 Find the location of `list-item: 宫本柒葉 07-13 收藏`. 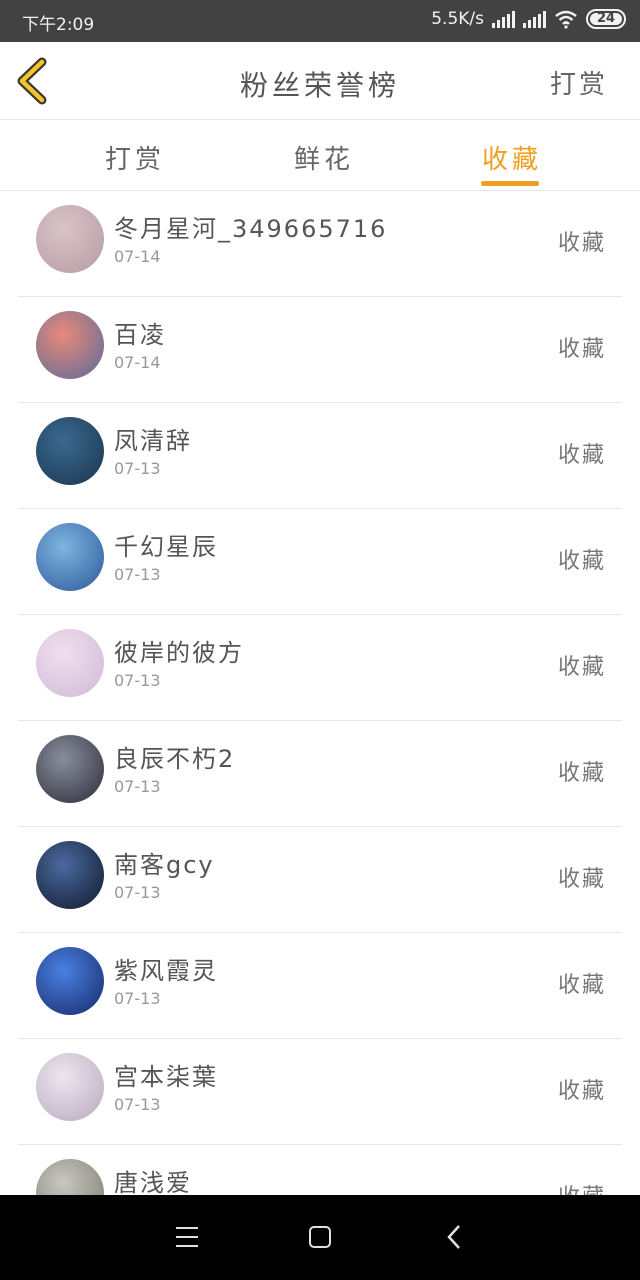

list-item: 宫本柒葉 07-13 收藏 is located at coordinates (320, 1092).